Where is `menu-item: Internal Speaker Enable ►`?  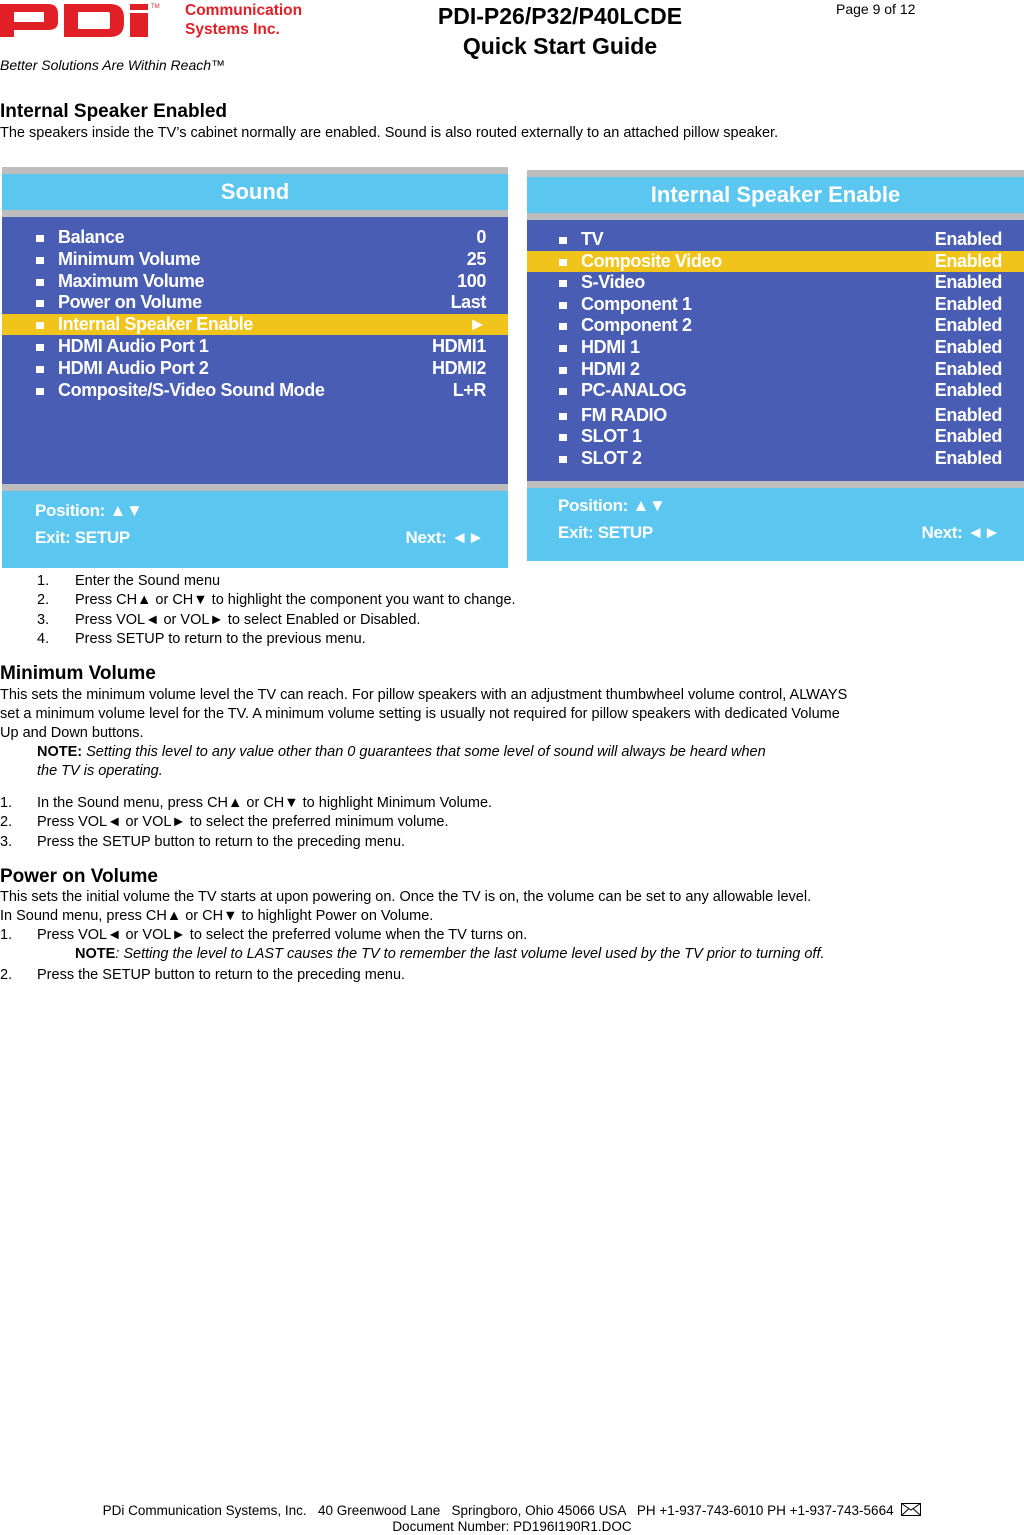
menu-item: Internal Speaker Enable ► is located at coordinates (255, 325).